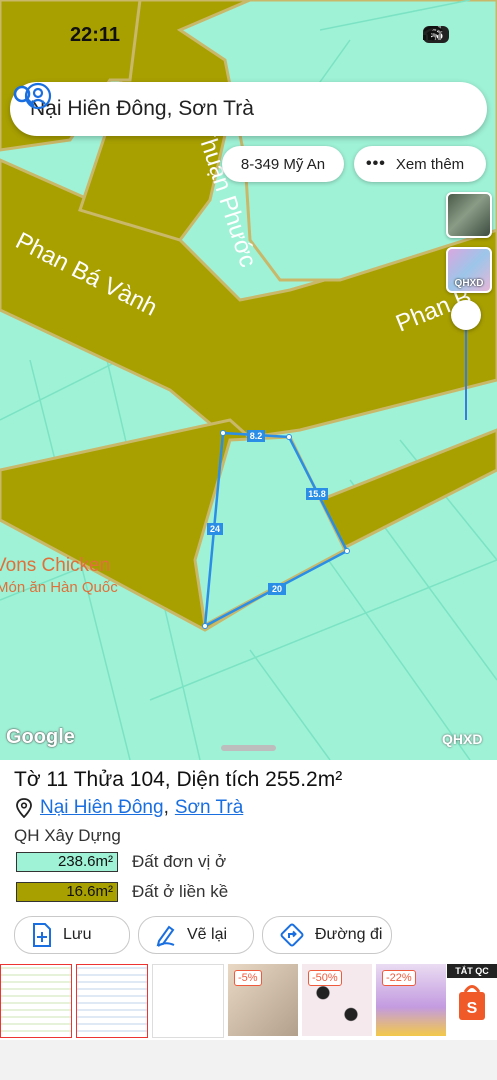 The height and width of the screenshot is (1080, 497). What do you see at coordinates (349, 934) in the screenshot?
I see `directions-button-label: Đường đi` at bounding box center [349, 934].